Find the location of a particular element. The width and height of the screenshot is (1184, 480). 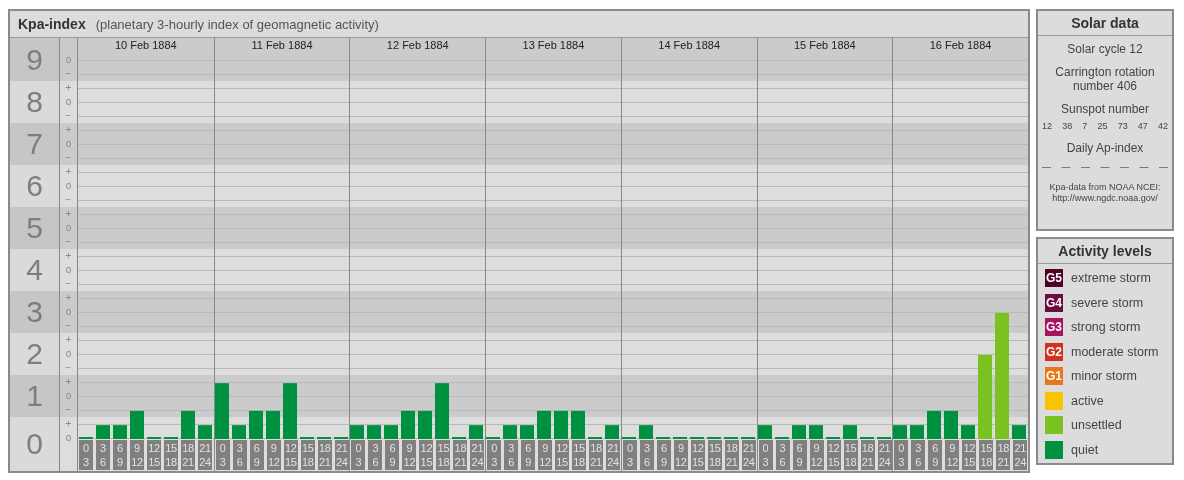

legend-label: strong storm is located at coordinates (1106, 327).